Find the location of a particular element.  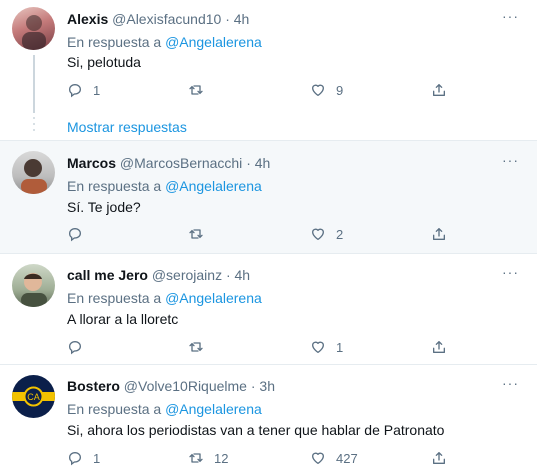

thread-line is located at coordinates (34, 84).